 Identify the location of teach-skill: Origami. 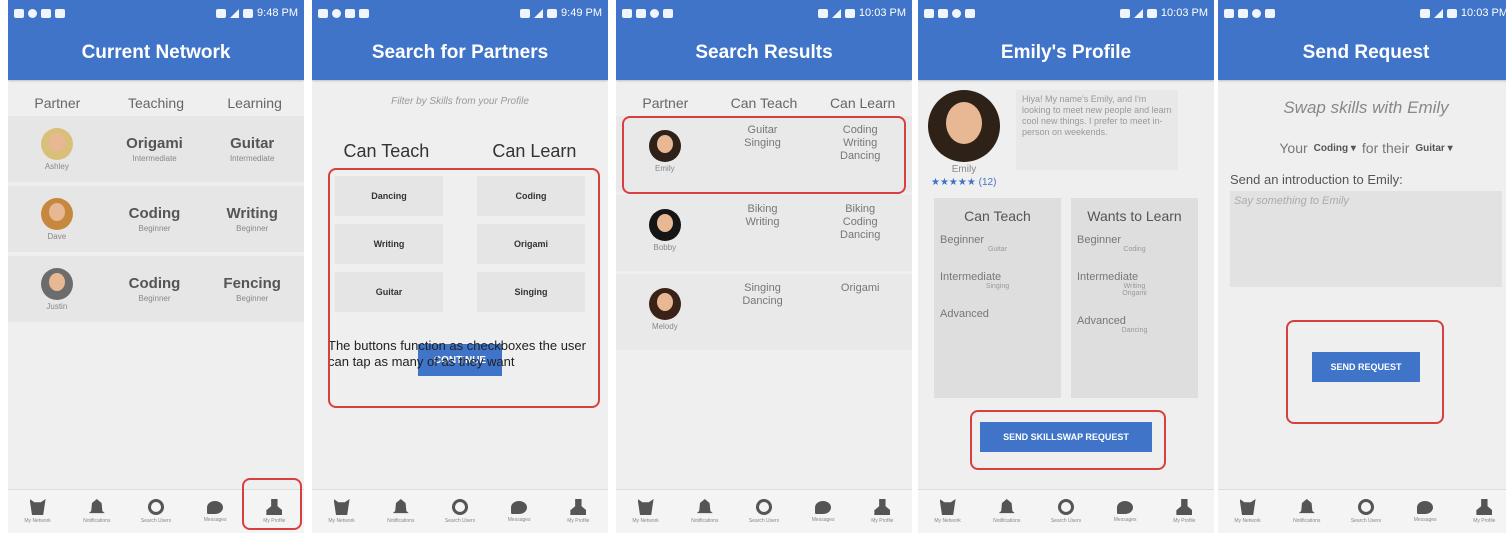
(154, 143).